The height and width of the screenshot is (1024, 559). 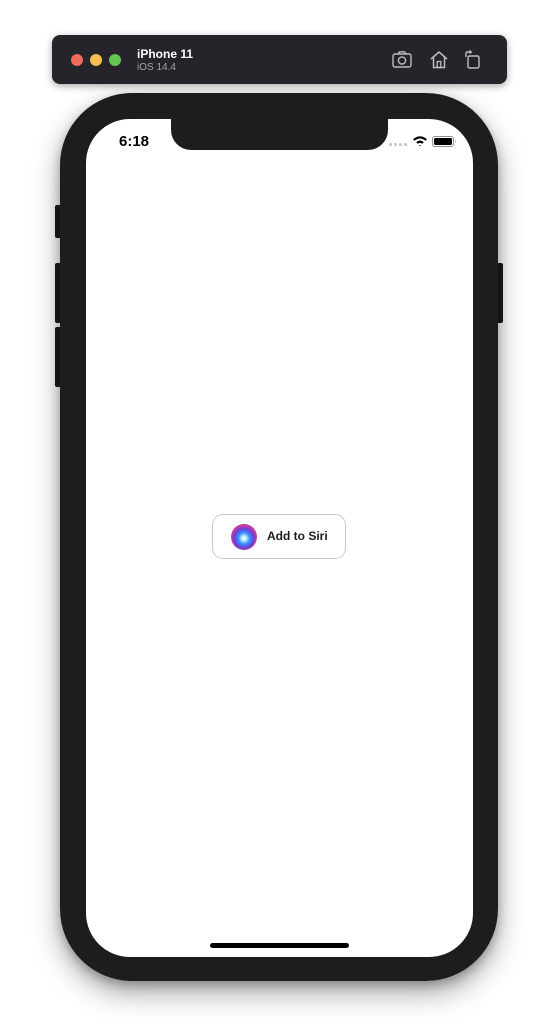 I want to click on screenshot-button, so click(x=402, y=60).